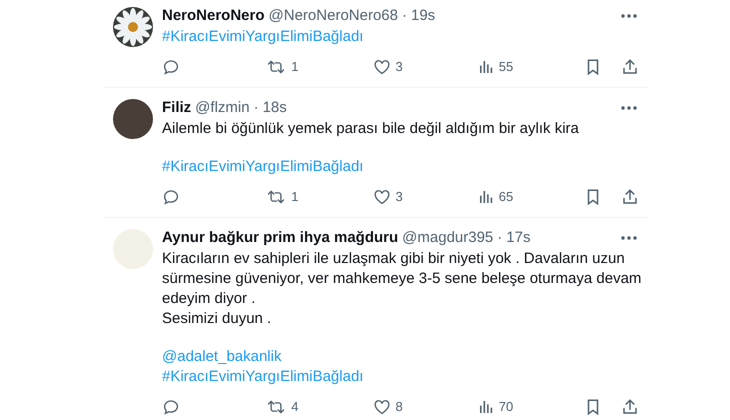  What do you see at coordinates (280, 238) in the screenshot?
I see `user-name: Aynur bağkur prim ihya mağduru` at bounding box center [280, 238].